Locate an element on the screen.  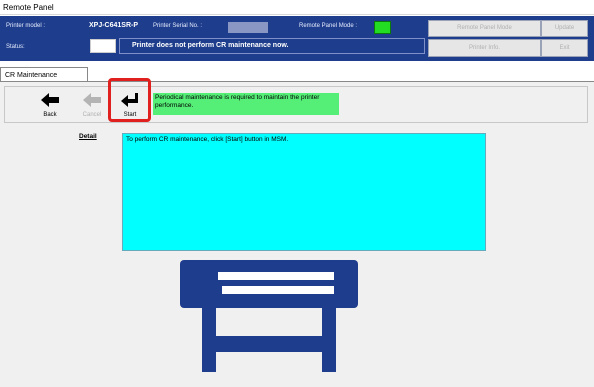
exit-button: Exit is located at coordinates (564, 48).